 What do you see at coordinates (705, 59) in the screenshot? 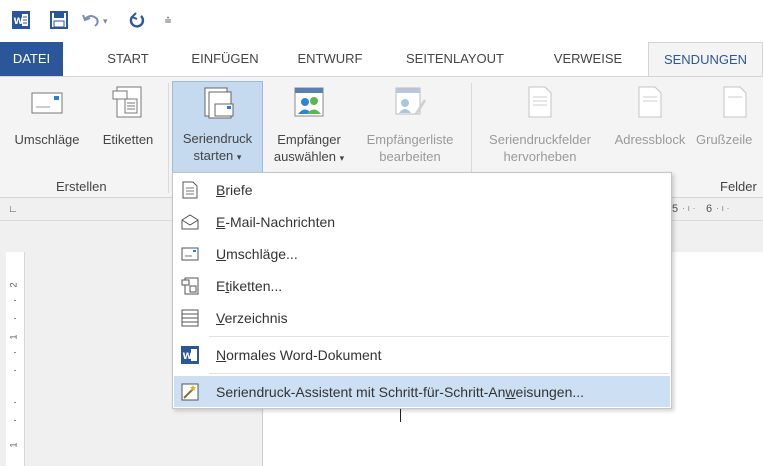
I see `tab-sendungen: SENDUNGEN` at bounding box center [705, 59].